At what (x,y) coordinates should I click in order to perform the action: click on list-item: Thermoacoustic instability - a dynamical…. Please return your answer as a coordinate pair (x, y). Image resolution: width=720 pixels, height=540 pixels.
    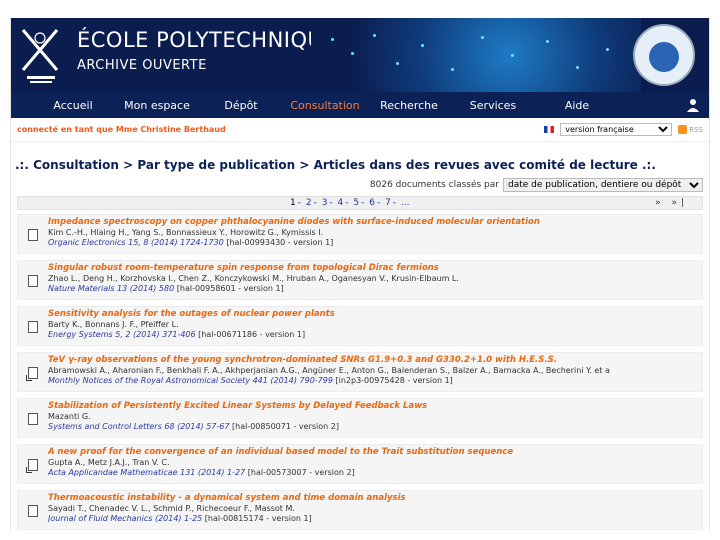
    Looking at the image, I should click on (360, 510).